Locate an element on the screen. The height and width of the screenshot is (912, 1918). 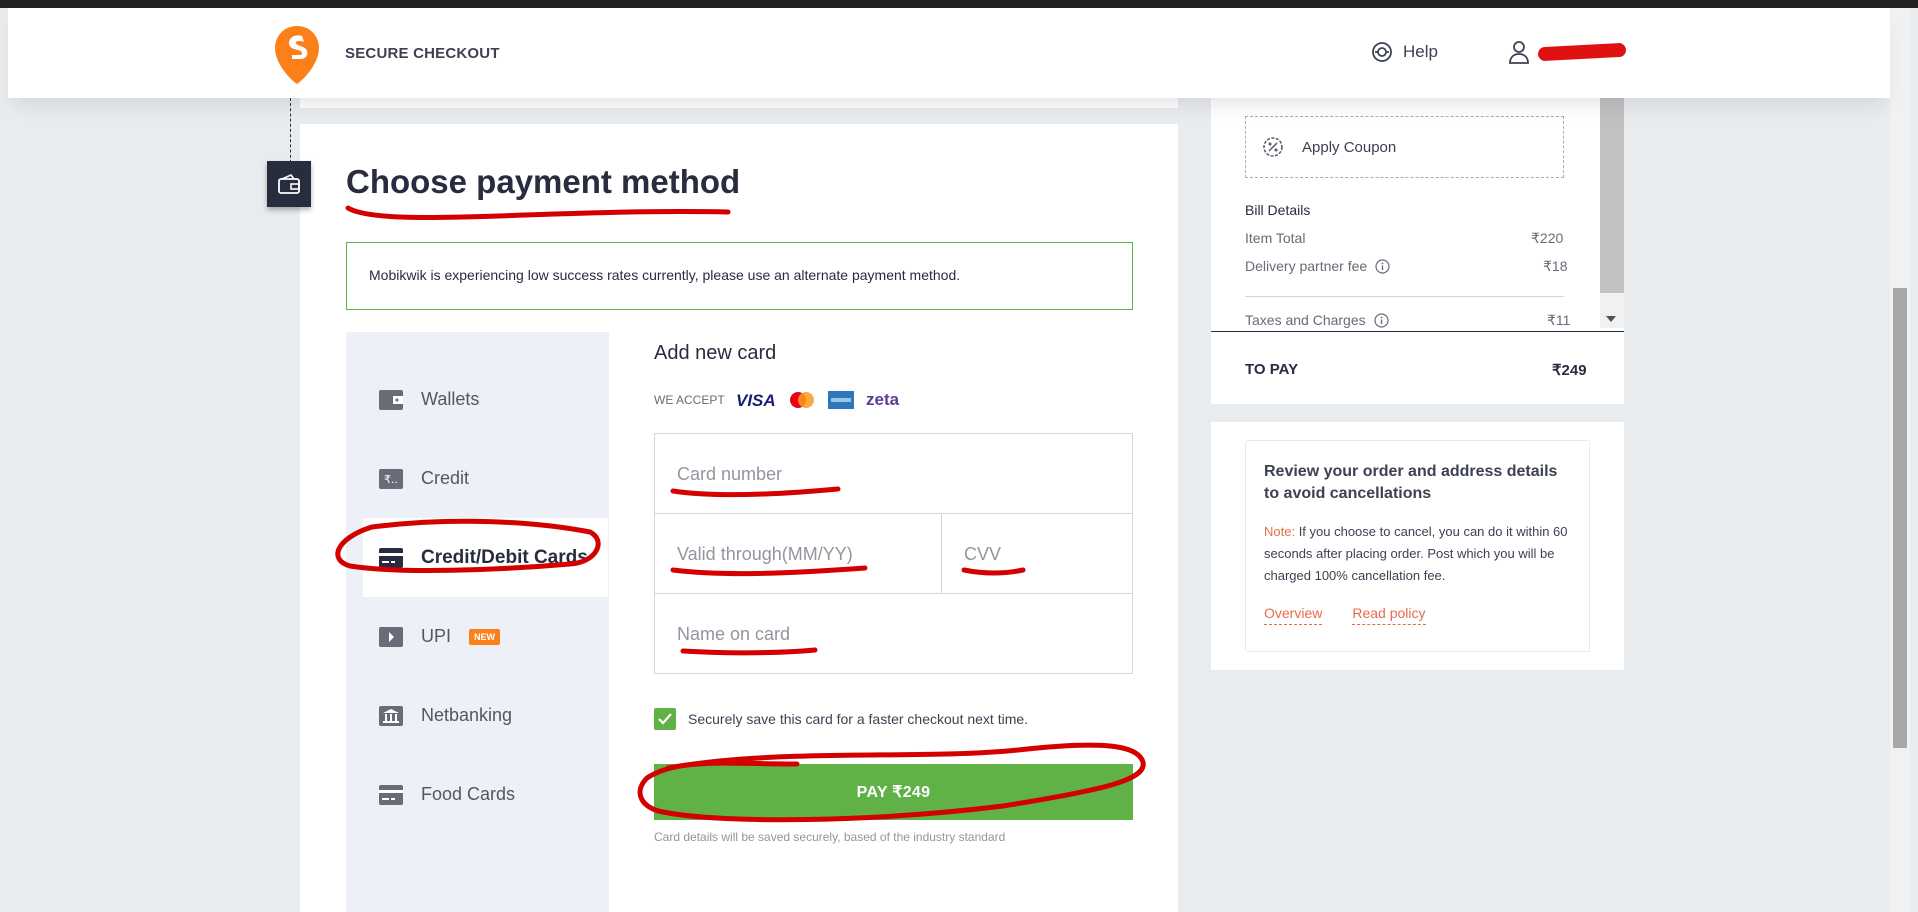
bill-row-value: ₹18 is located at coordinates (1555, 266).